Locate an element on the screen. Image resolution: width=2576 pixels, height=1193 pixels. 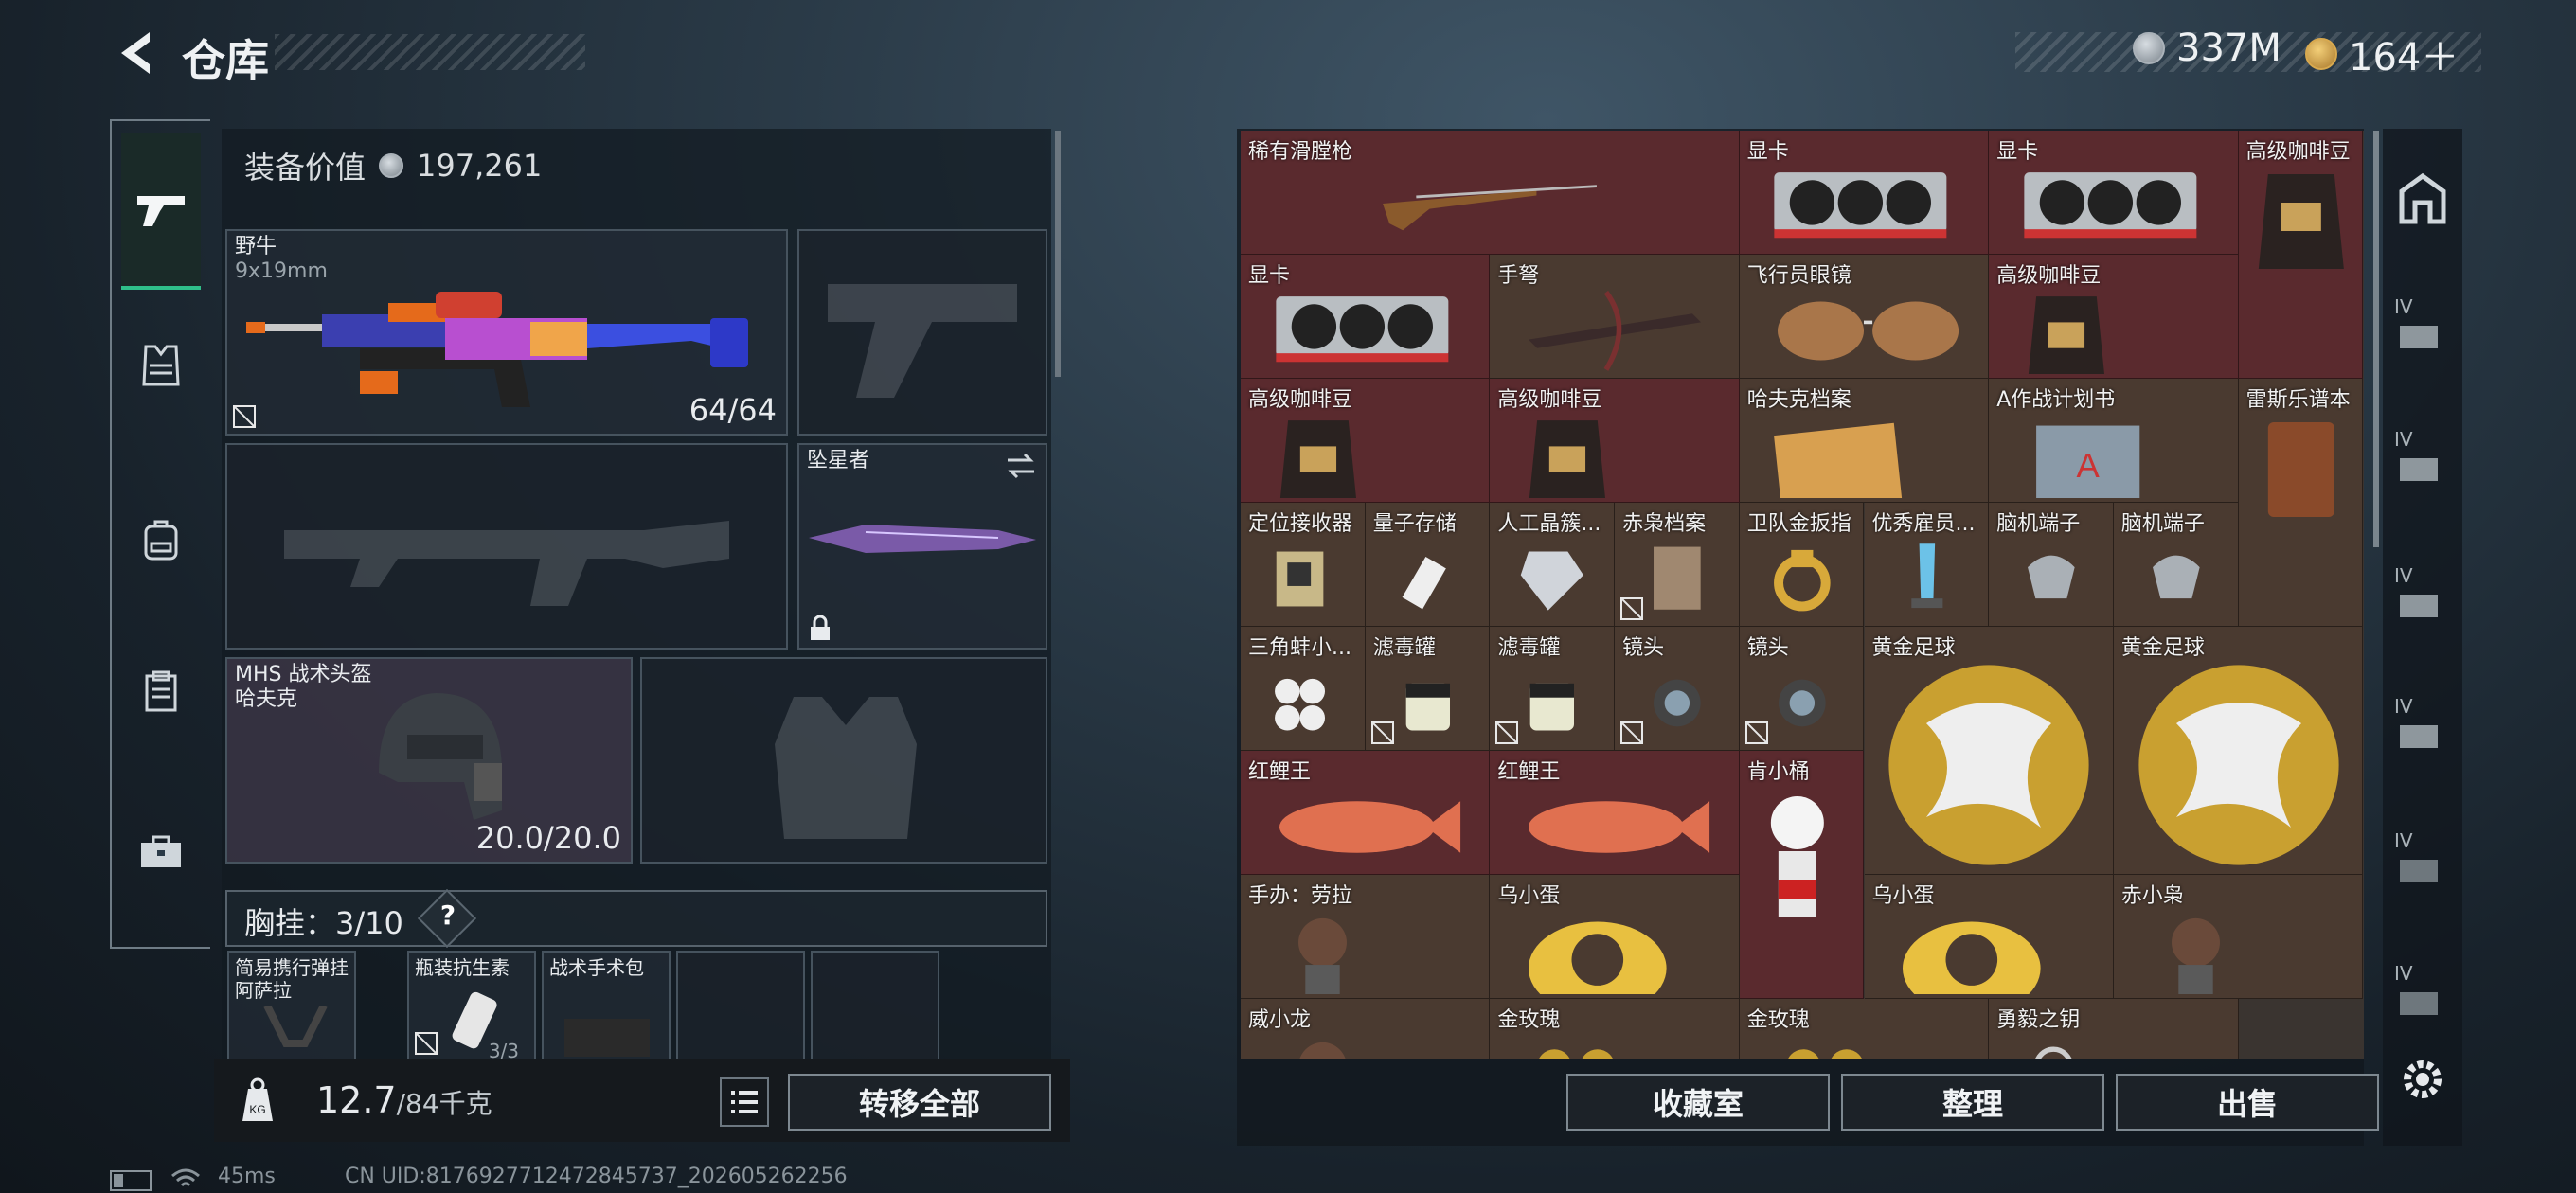
stash-item: 雷斯乐谱本 is located at coordinates (2301, 503).